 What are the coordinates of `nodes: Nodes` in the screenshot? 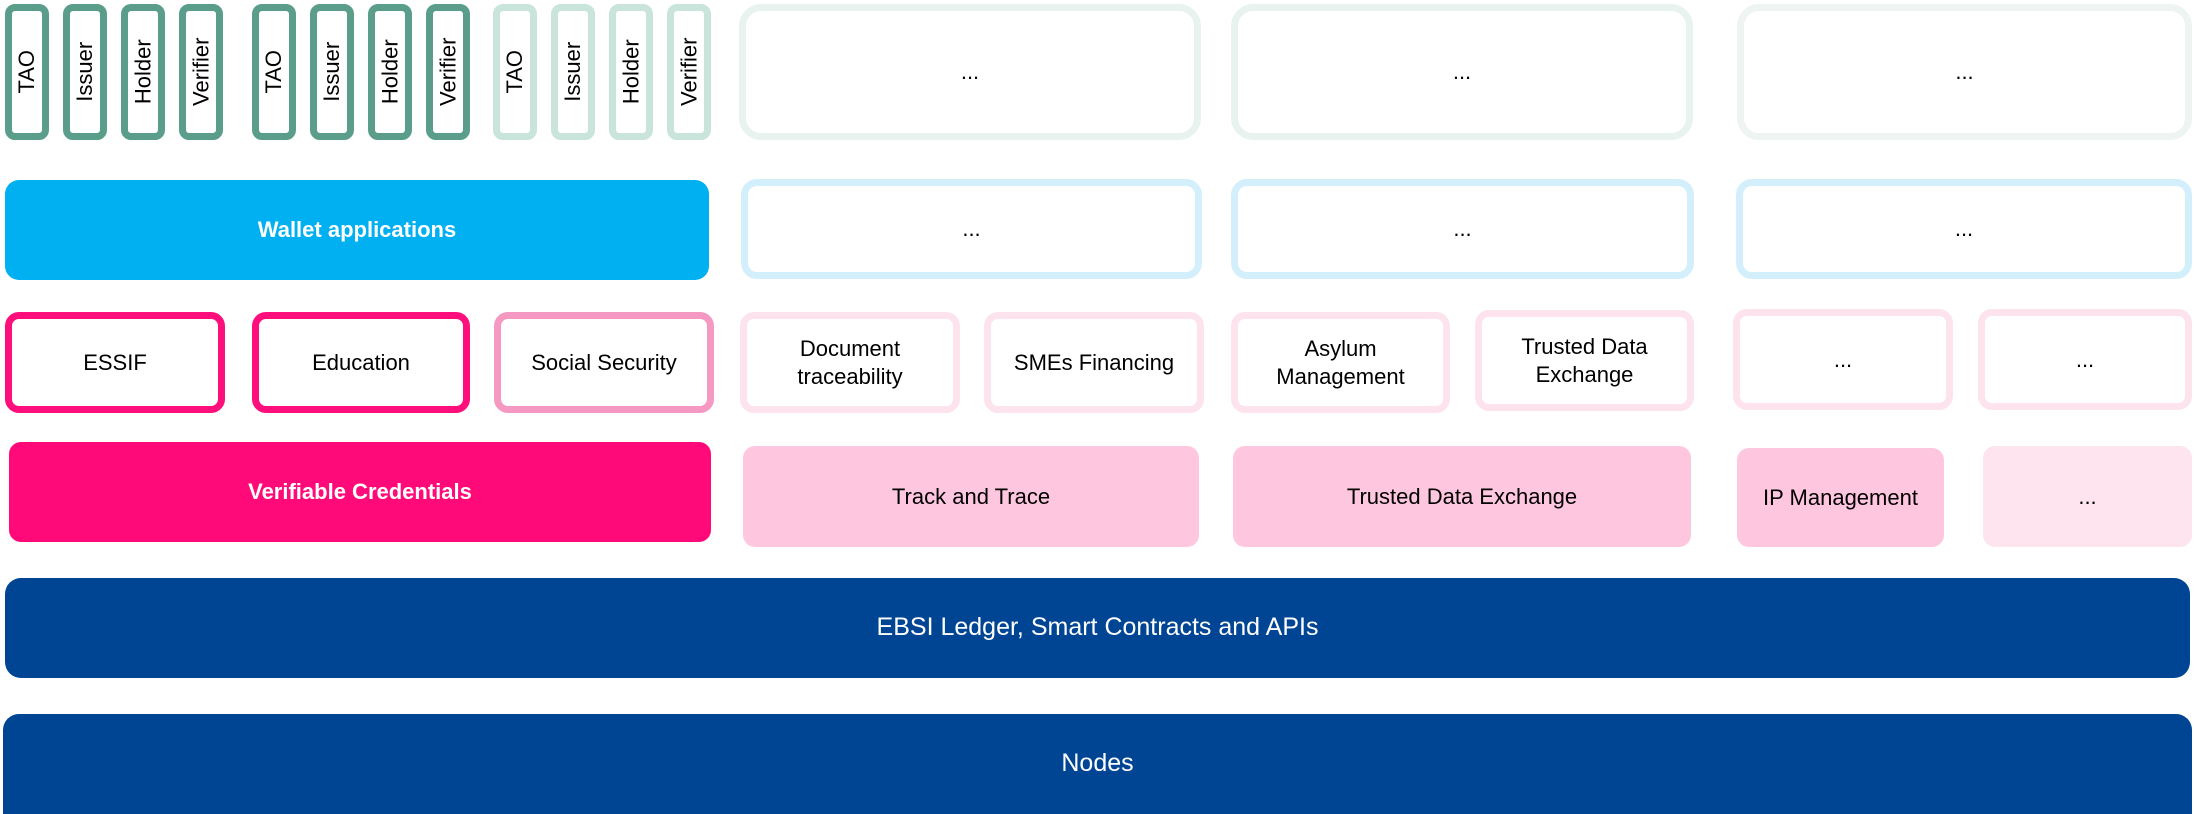 It's located at (1097, 764).